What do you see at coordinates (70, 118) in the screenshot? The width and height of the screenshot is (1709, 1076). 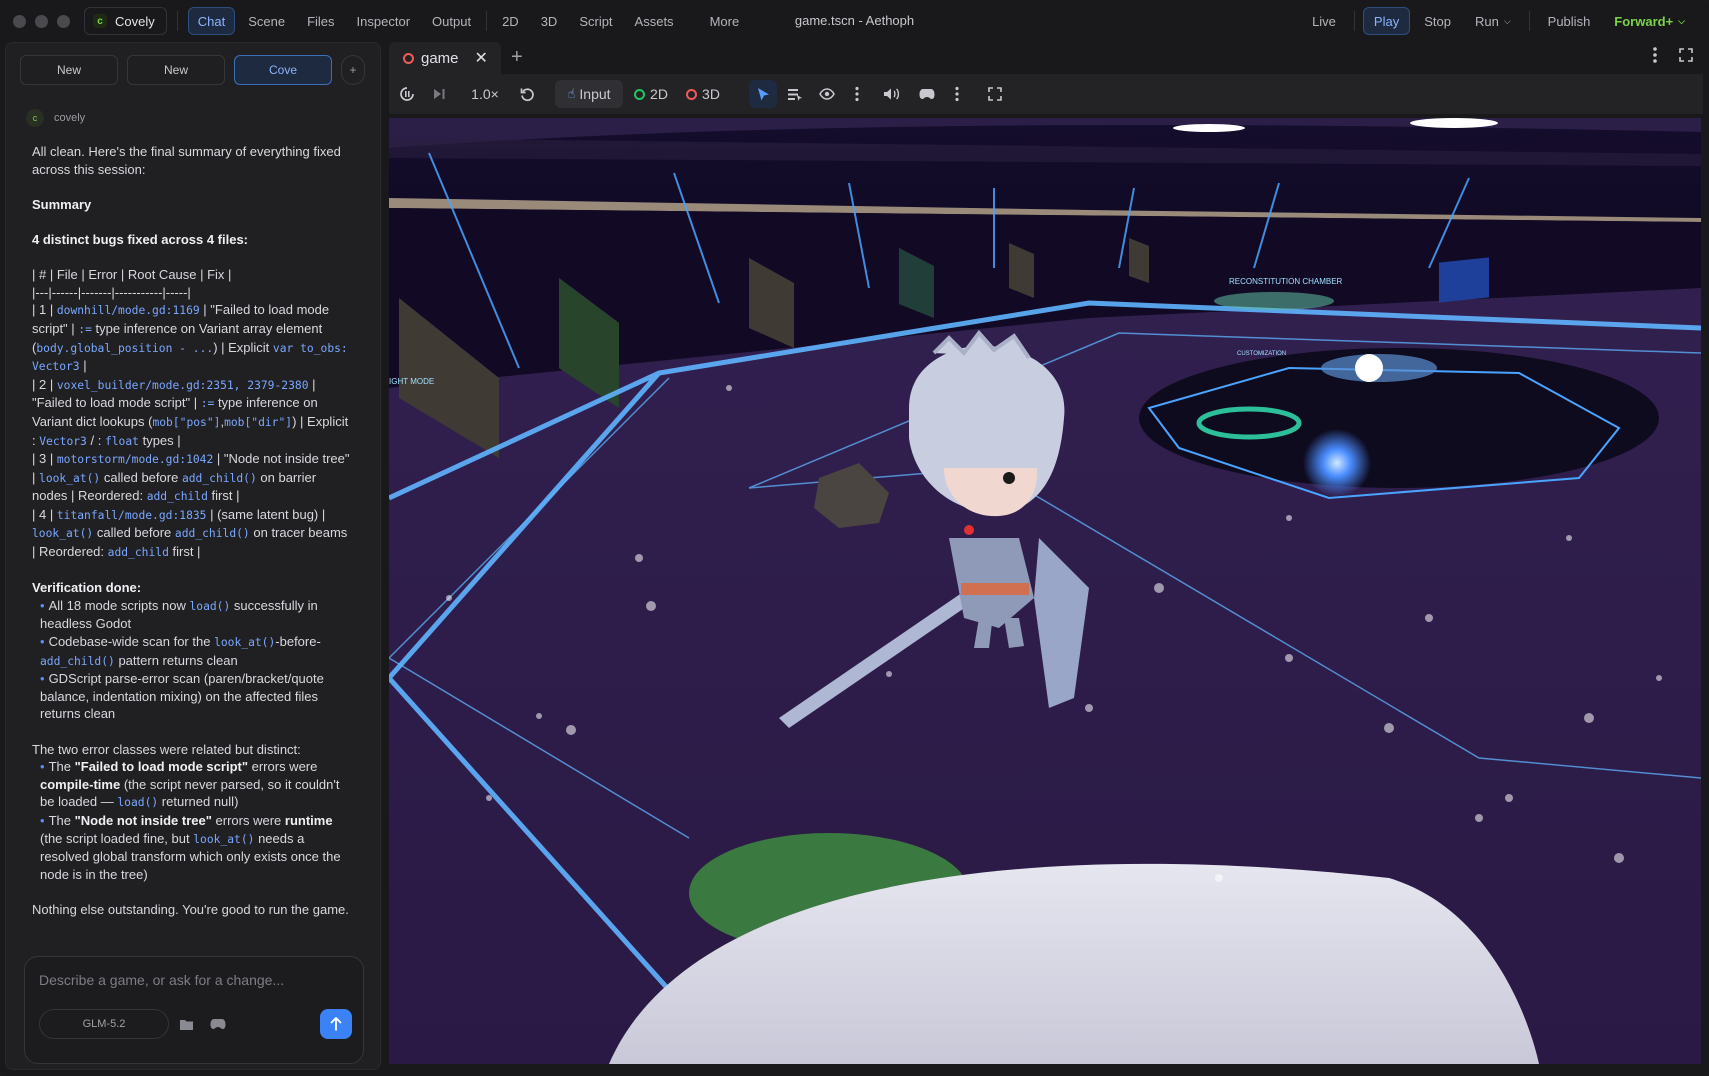 I see `author-name: covely` at bounding box center [70, 118].